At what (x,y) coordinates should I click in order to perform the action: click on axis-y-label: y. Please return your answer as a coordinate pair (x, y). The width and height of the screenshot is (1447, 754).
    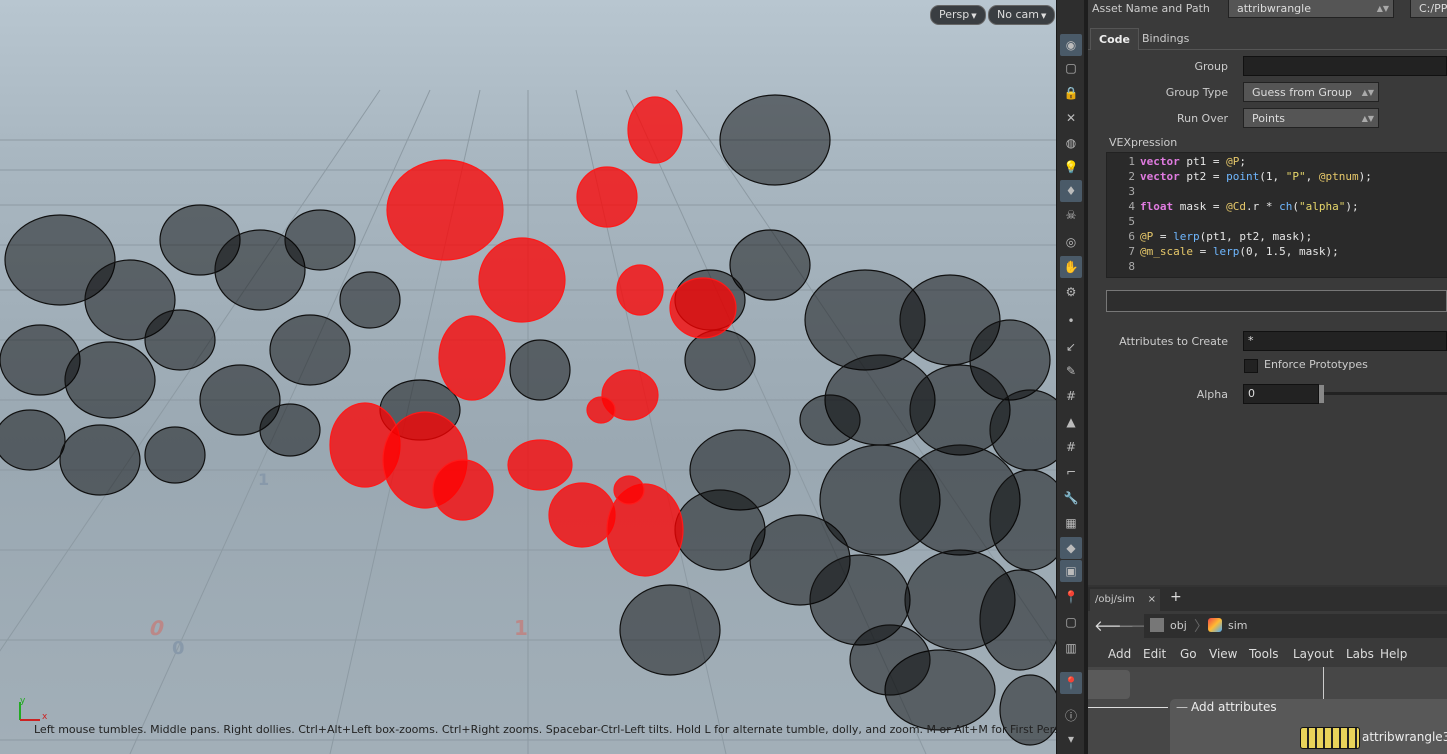
    Looking at the image, I should click on (23, 701).